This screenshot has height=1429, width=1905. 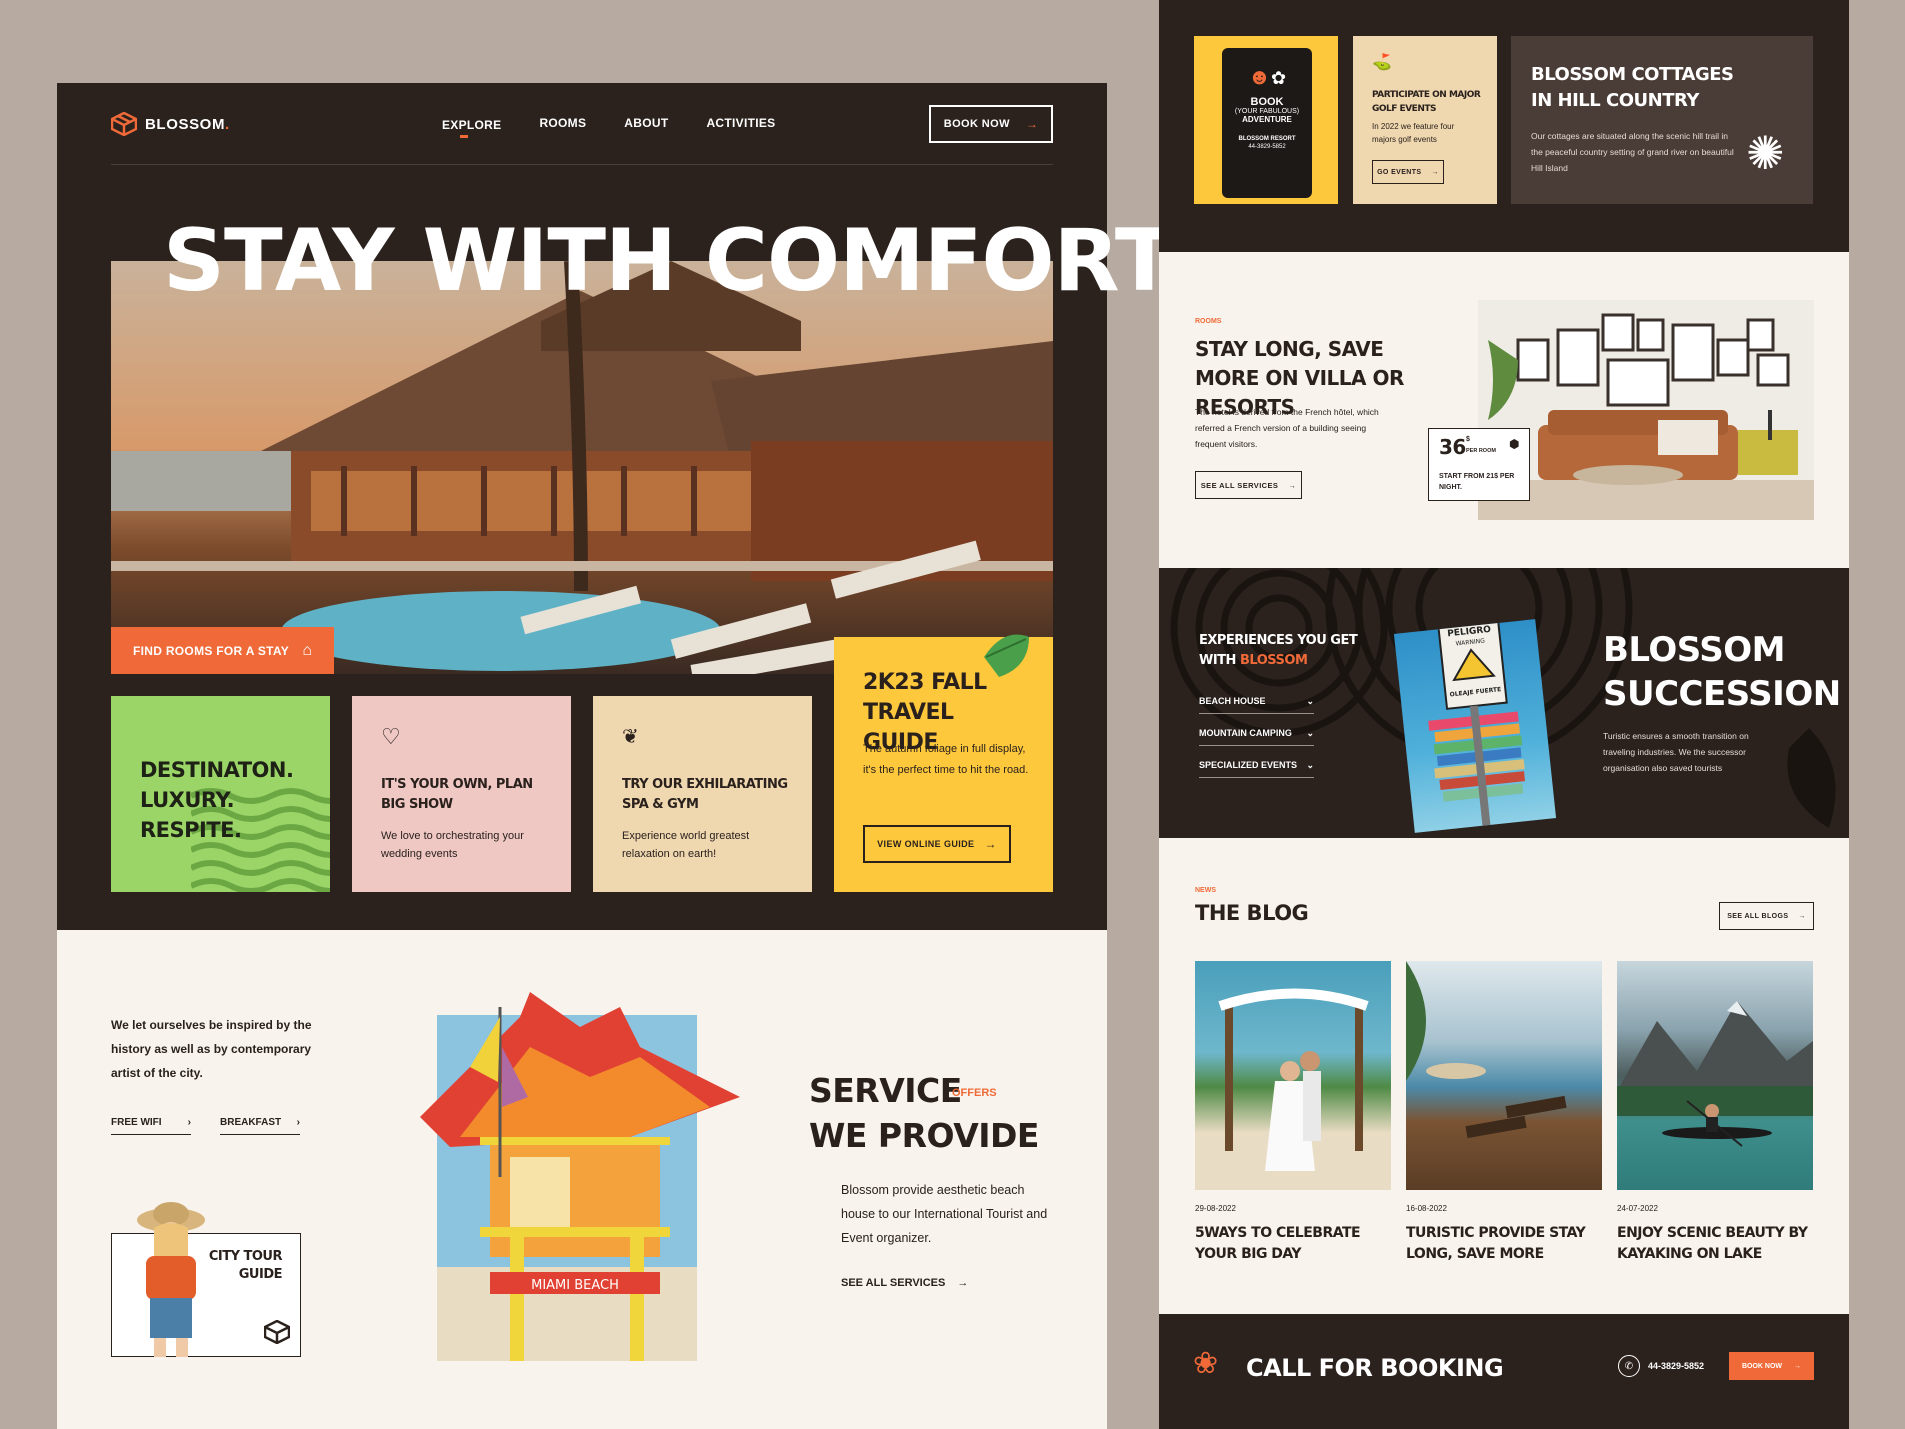 I want to click on view-guide-button: VIEW ONLINE GUIDE →, so click(x=937, y=844).